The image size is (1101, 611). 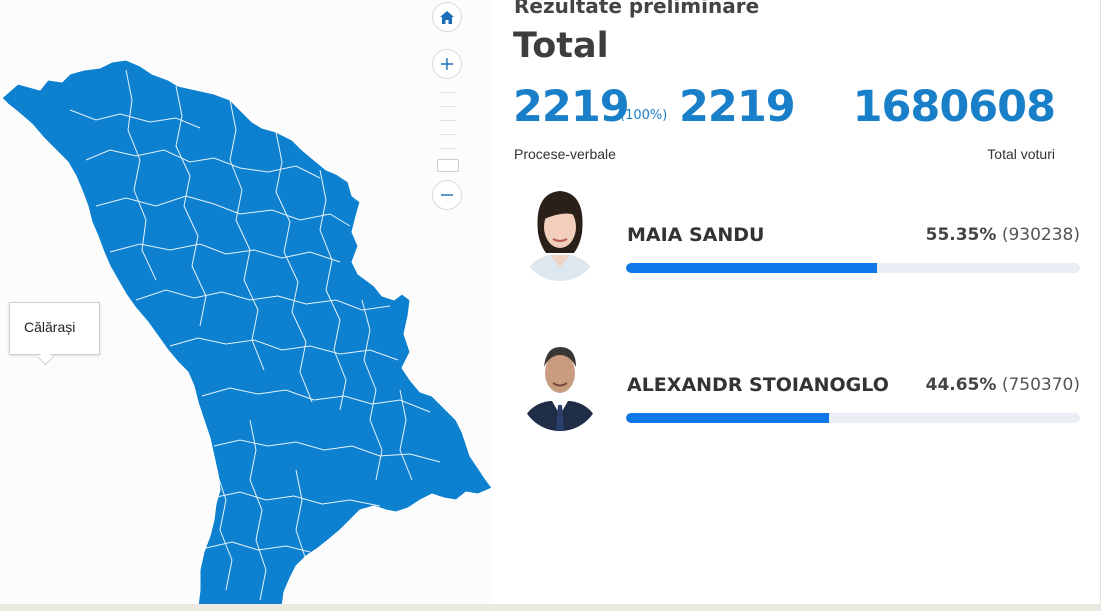 What do you see at coordinates (571, 107) in the screenshot?
I see `pv-counted-number: 2219` at bounding box center [571, 107].